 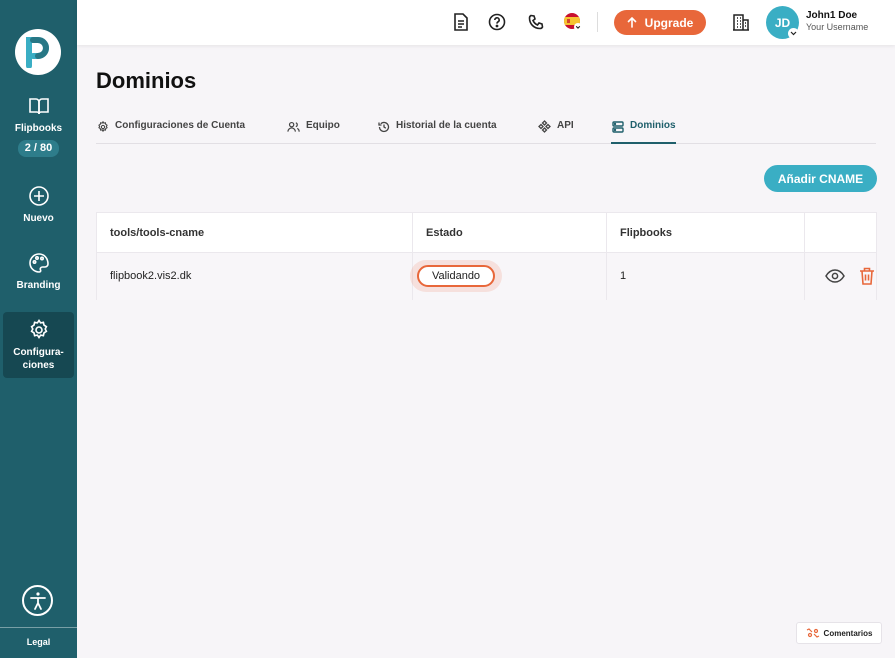 I want to click on sidebar-item-configuraciones: Configura- ciones, so click(x=38, y=345).